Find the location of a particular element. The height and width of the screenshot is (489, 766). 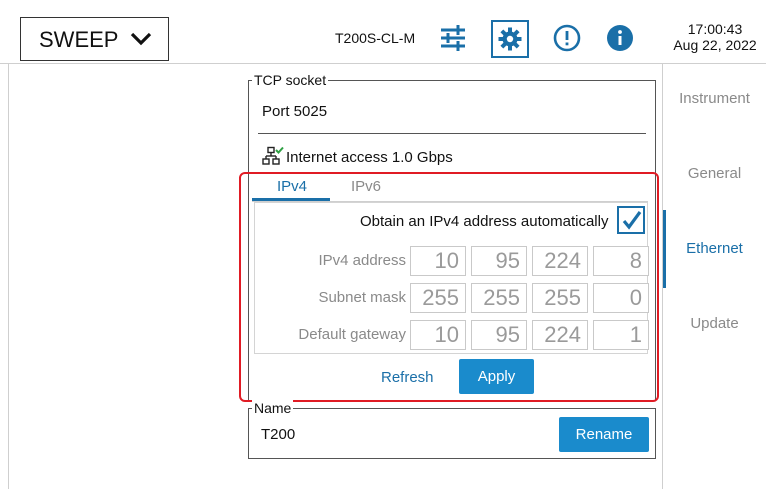

ipv4-address-octet-3: 224 is located at coordinates (560, 261).